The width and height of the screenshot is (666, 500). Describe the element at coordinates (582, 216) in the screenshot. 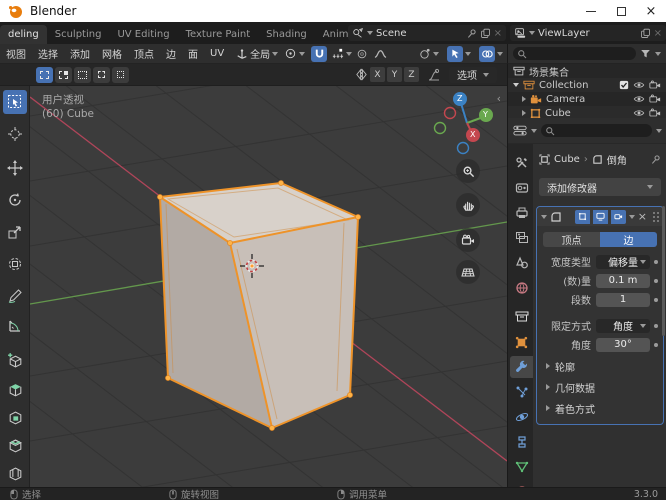

I see `display-editmode-toggle` at that location.